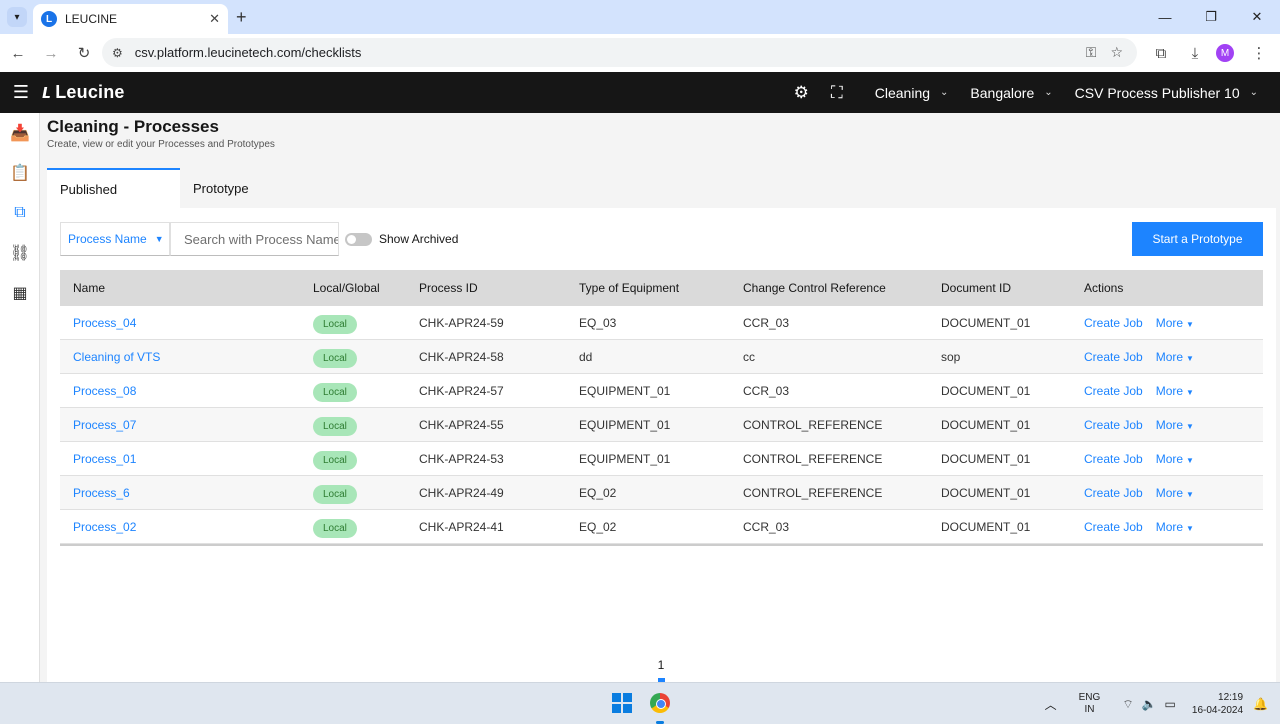 The image size is (1280, 724). Describe the element at coordinates (246, 188) in the screenshot. I see `tab-prototype: Prototype` at that location.